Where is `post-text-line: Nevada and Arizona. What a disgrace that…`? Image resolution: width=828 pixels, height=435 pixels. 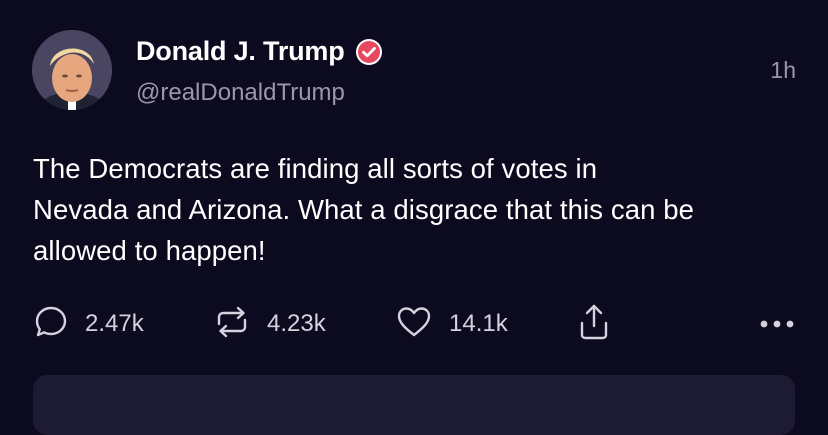
post-text-line: Nevada and Arizona. What a disgrace that… is located at coordinates (364, 209).